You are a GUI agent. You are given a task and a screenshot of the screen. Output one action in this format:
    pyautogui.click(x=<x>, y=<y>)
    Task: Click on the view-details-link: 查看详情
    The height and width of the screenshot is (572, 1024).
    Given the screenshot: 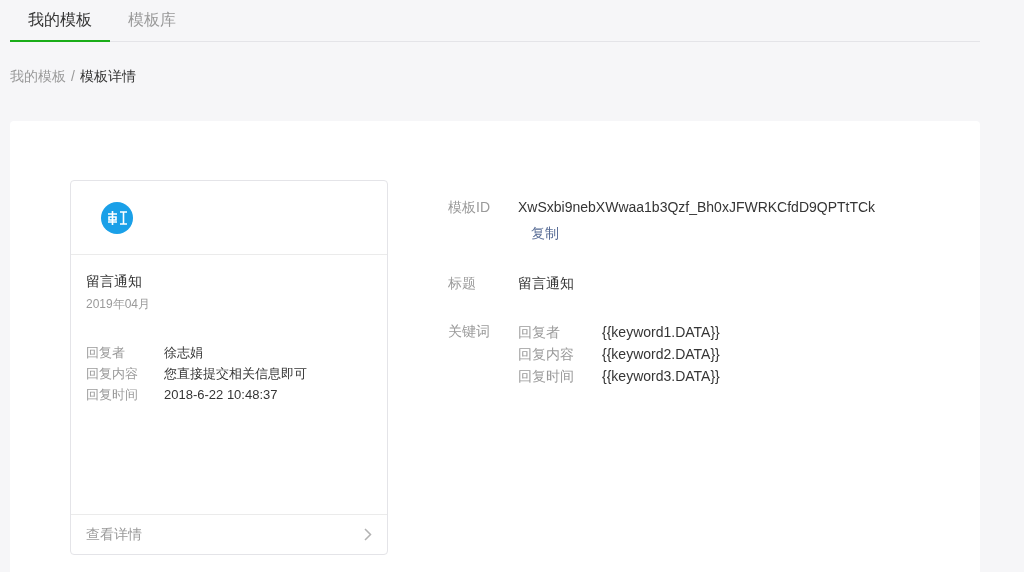 What is the action you would take?
    pyautogui.click(x=229, y=534)
    